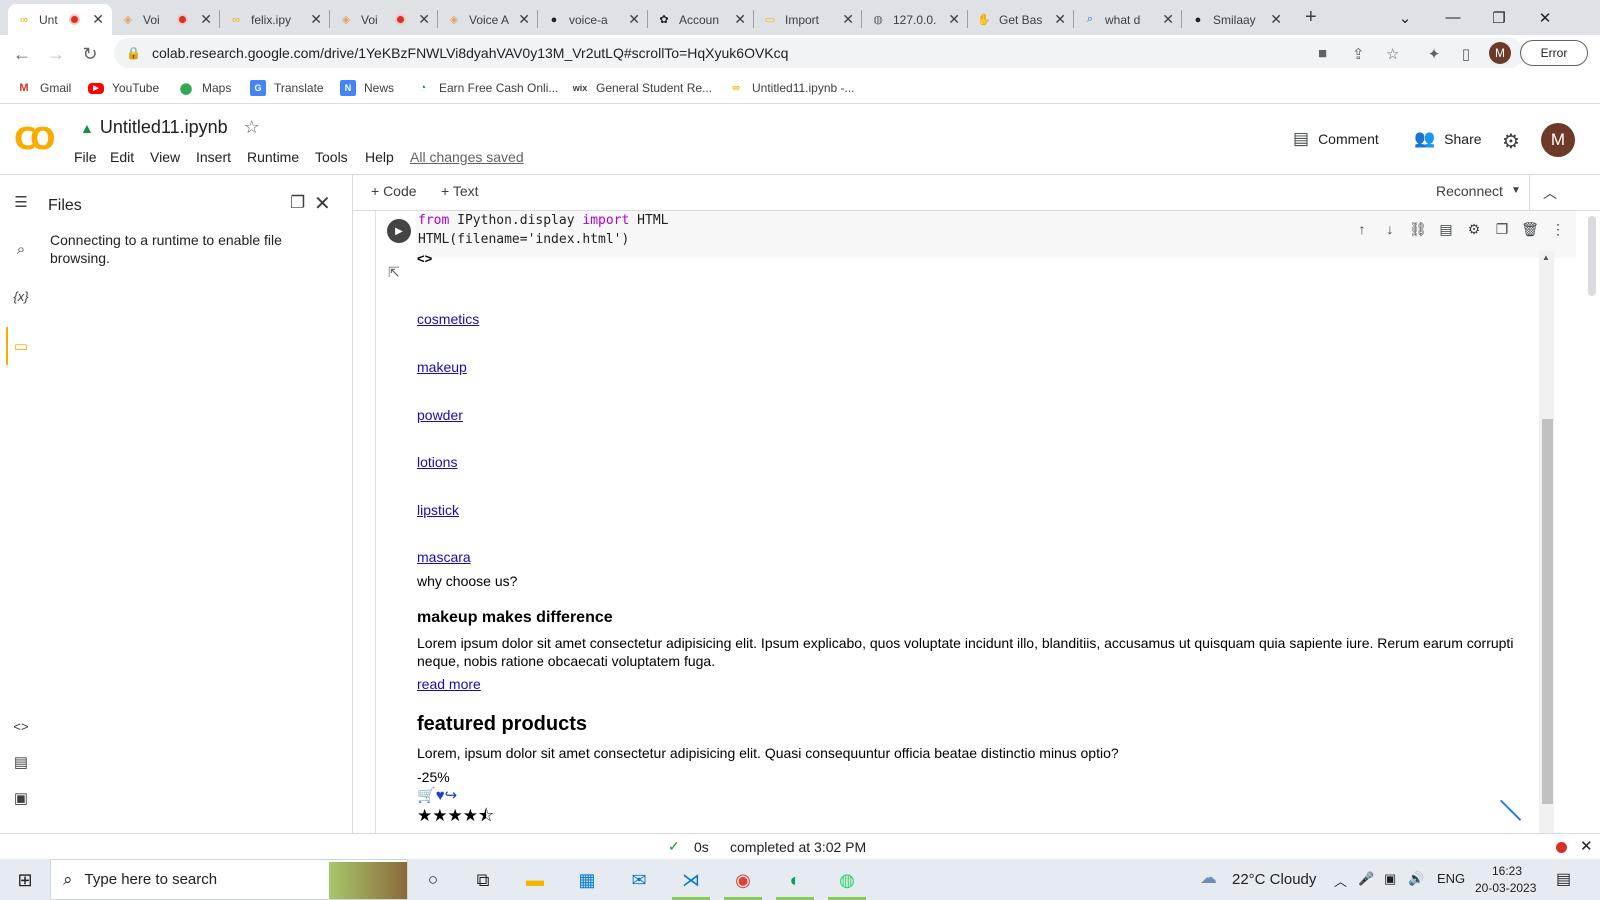 The height and width of the screenshot is (900, 1600). Describe the element at coordinates (915, 19) in the screenshot. I see `browser-tab: ◍ 127.0.0. ✕` at that location.